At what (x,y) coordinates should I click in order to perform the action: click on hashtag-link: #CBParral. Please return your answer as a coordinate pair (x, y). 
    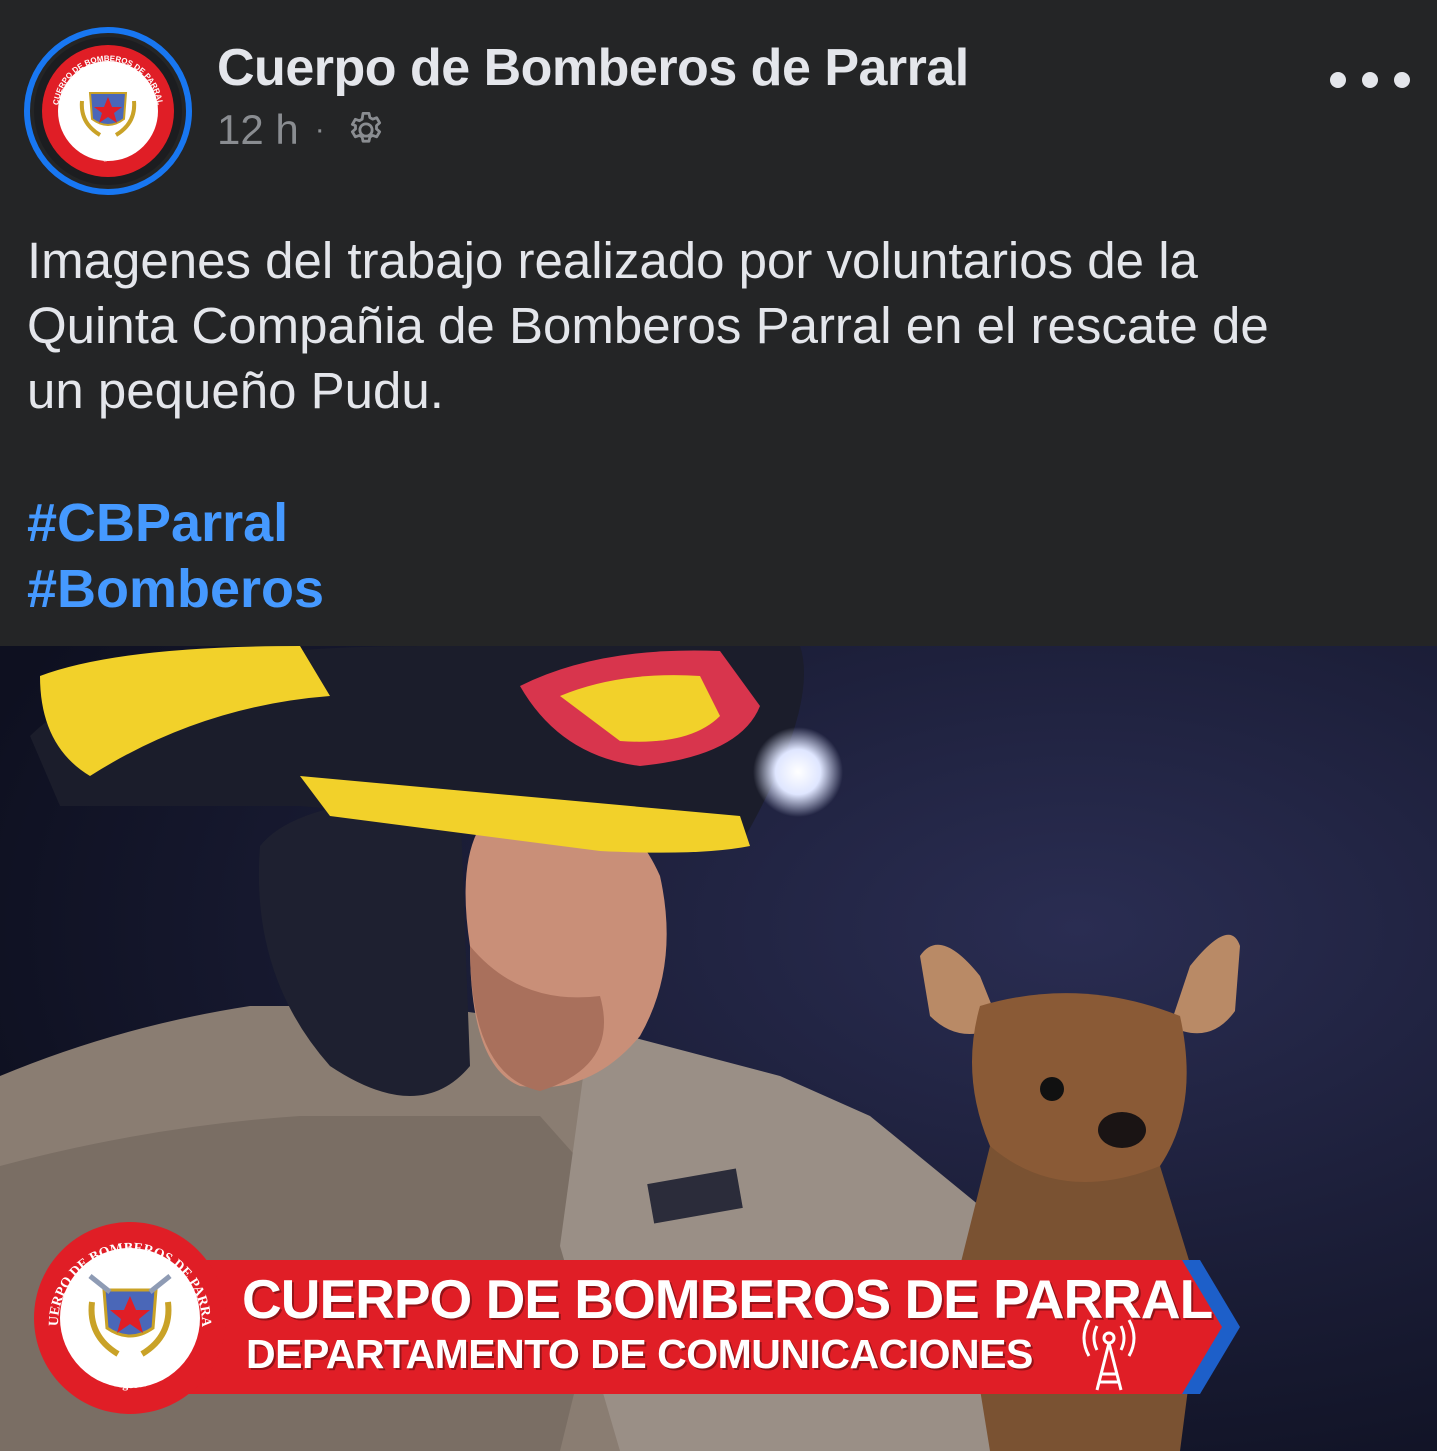
    Looking at the image, I should click on (175, 523).